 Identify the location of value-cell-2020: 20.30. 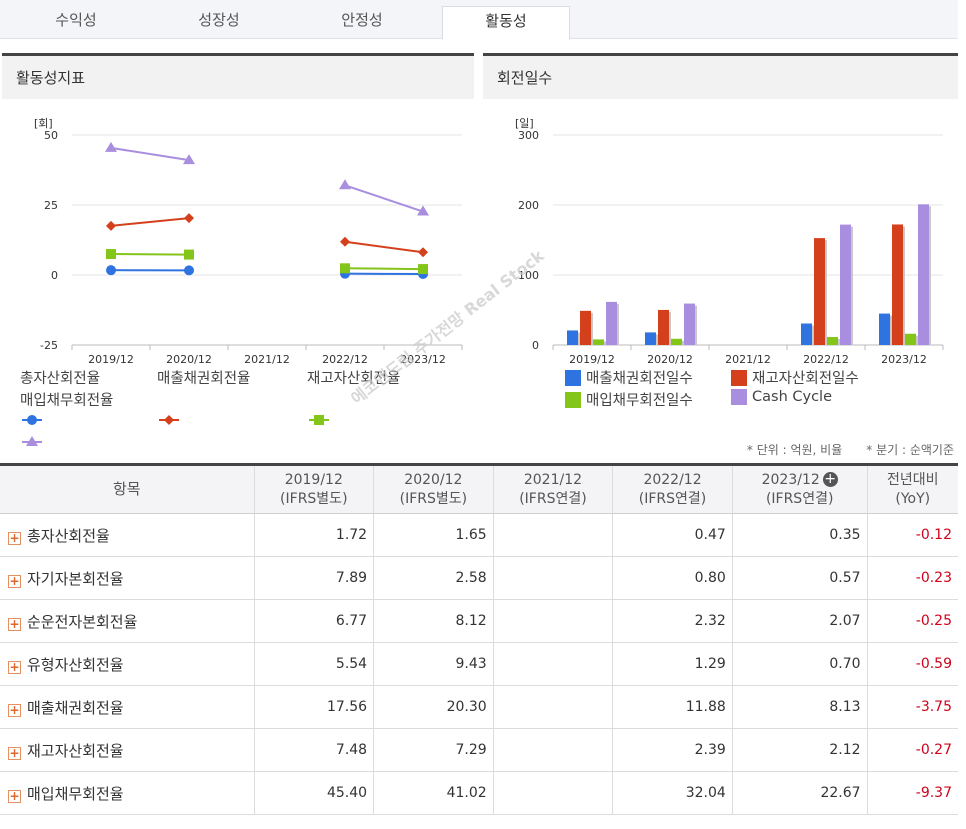
(433, 707).